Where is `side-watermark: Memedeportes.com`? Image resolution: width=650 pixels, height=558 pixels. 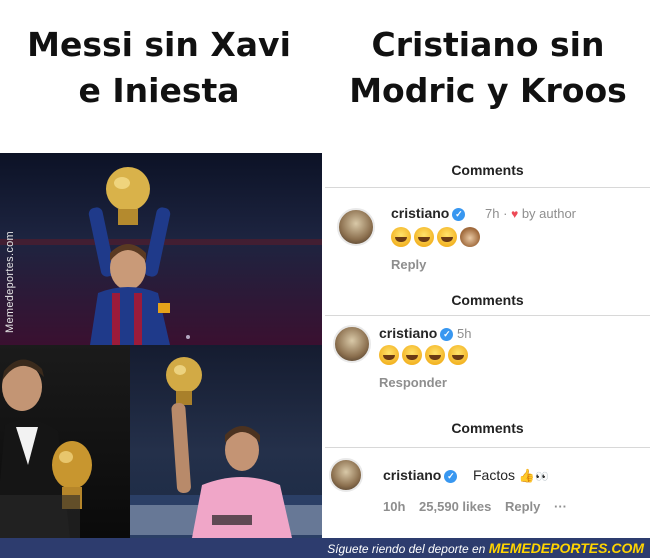
side-watermark: Memedeportes.com is located at coordinates (10, 281).